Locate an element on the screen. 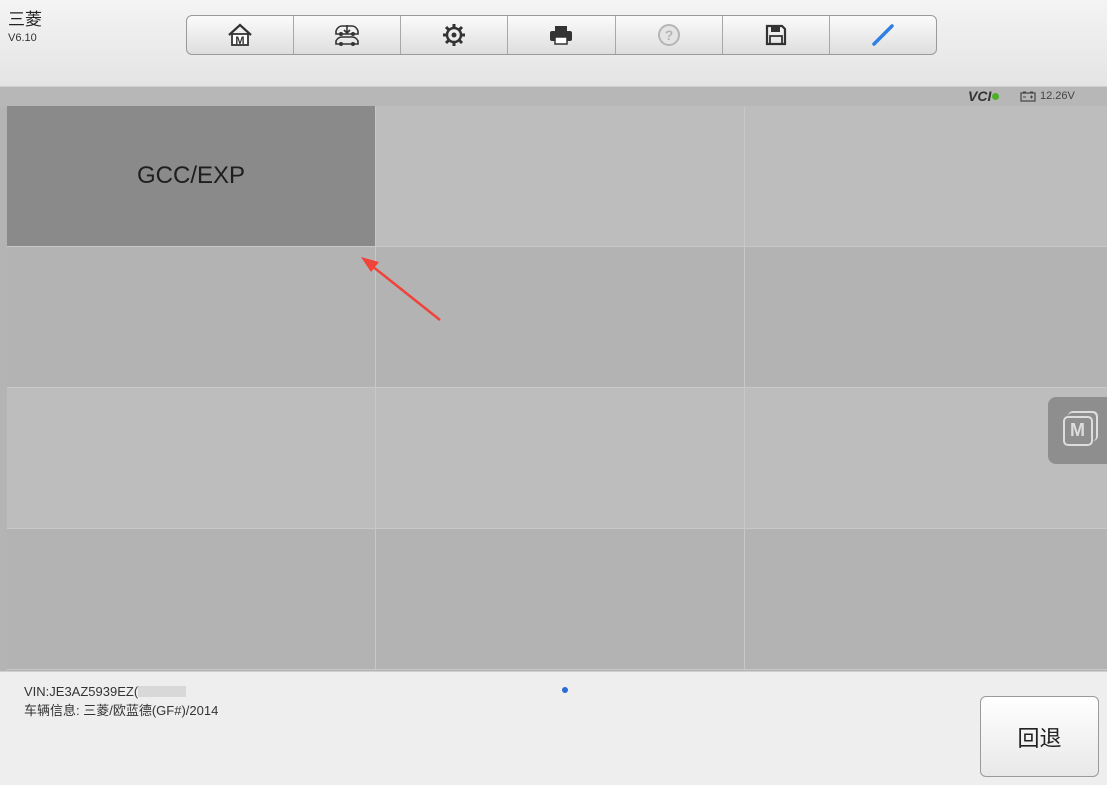 This screenshot has height=785, width=1107. print-button is located at coordinates (562, 35).